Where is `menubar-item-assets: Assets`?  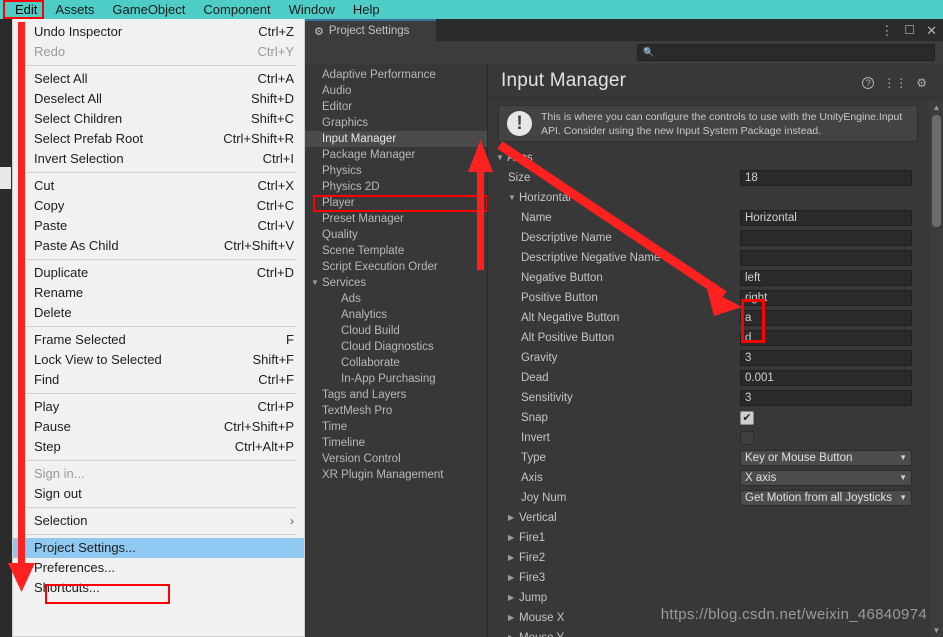
menubar-item-assets: Assets is located at coordinates (74, 9).